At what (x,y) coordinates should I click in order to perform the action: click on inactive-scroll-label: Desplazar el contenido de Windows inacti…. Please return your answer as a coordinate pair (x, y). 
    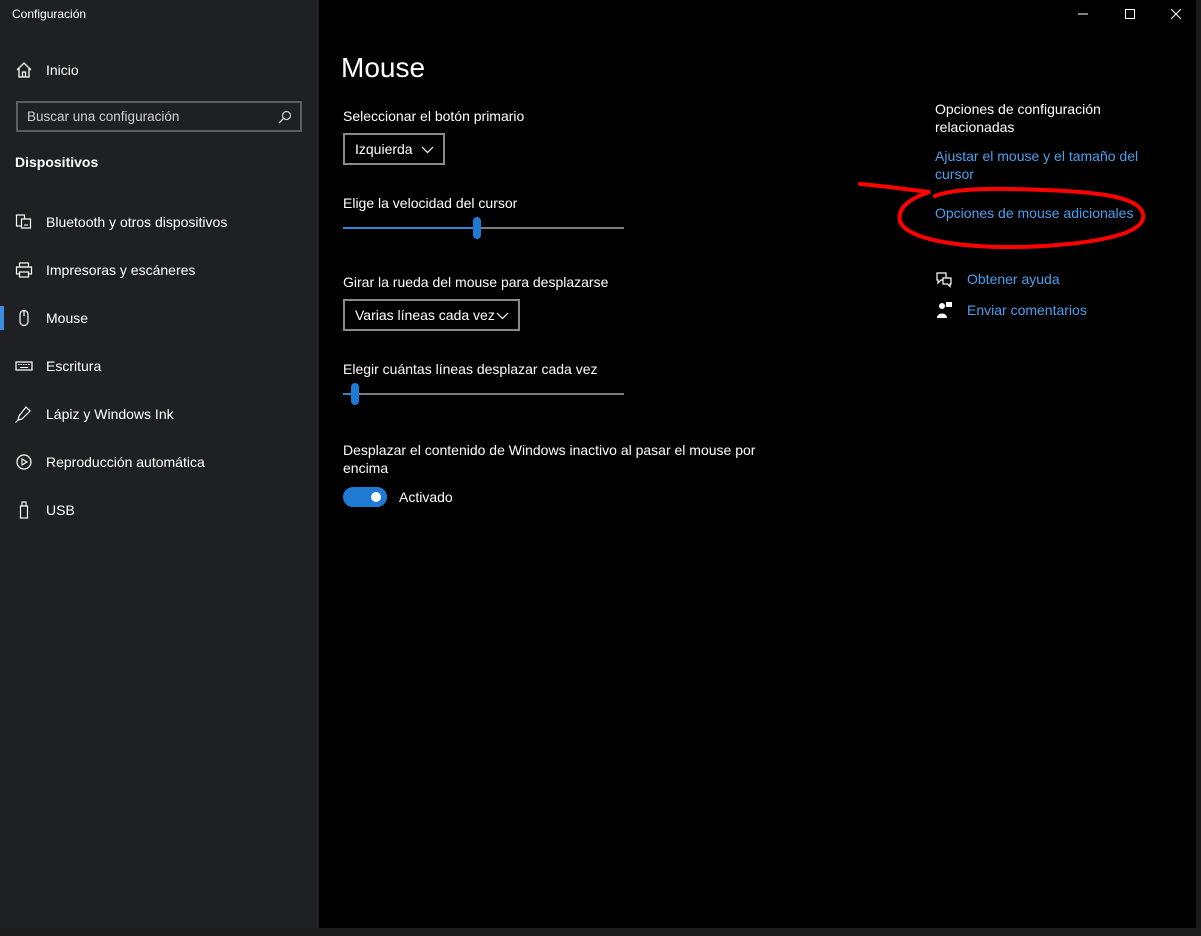
    Looking at the image, I should click on (549, 459).